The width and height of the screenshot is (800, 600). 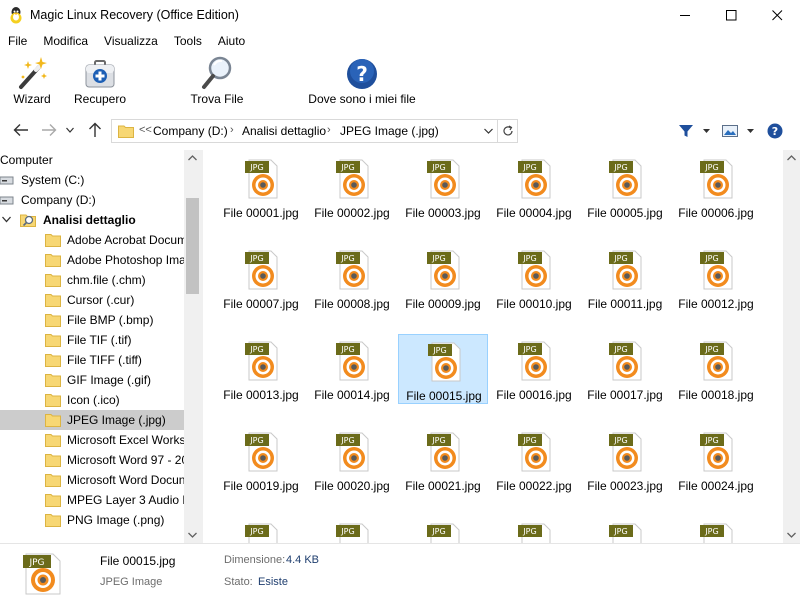 I want to click on chevron-down-icon, so click(x=6, y=219).